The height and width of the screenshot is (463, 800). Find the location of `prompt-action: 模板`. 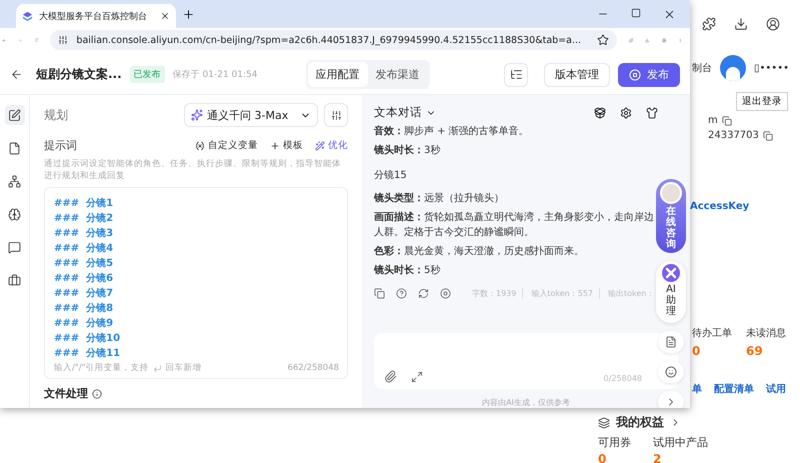

prompt-action: 模板 is located at coordinates (286, 145).